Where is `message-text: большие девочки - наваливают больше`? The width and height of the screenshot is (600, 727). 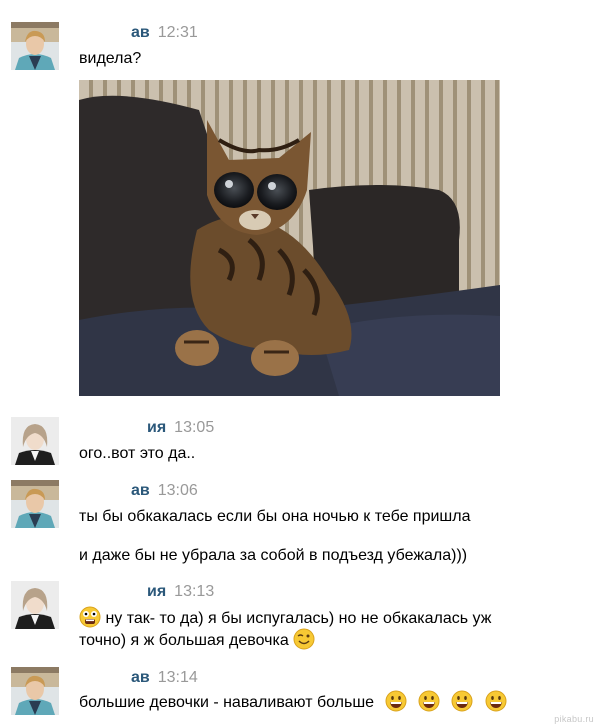 message-text: большие девочки - наваливают больше is located at coordinates (293, 701).